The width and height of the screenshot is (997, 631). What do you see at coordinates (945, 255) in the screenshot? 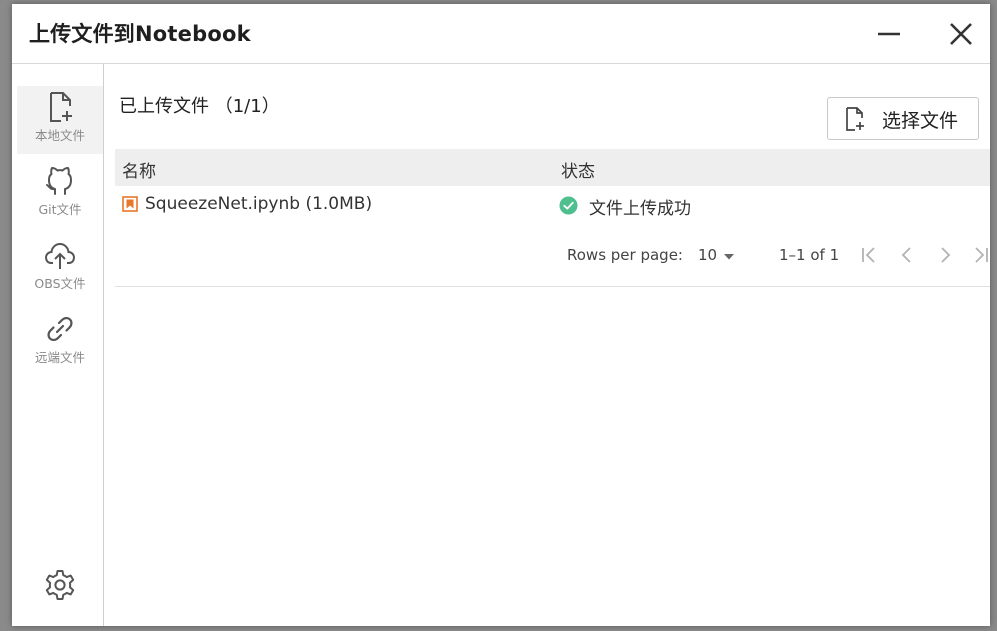
I see `next-page-icon` at bounding box center [945, 255].